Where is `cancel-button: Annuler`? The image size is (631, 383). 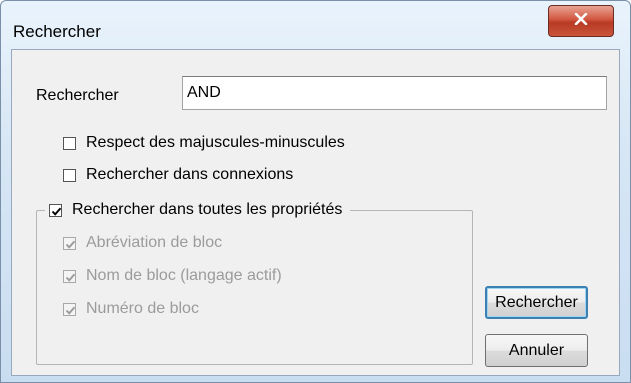
cancel-button: Annuler is located at coordinates (536, 350).